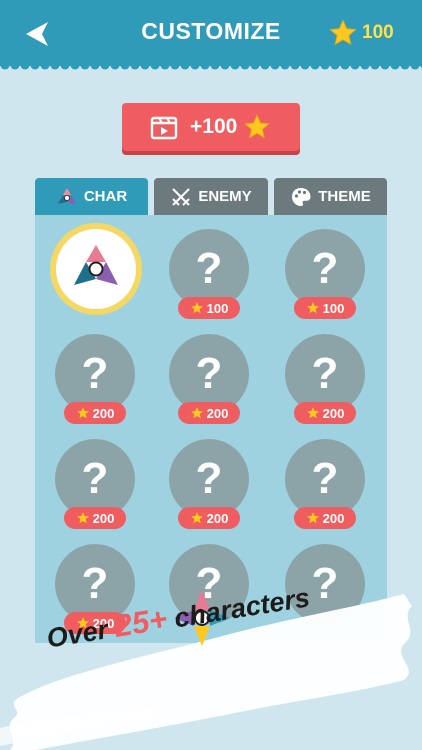  What do you see at coordinates (214, 126) in the screenshot?
I see `reward-label: +100` at bounding box center [214, 126].